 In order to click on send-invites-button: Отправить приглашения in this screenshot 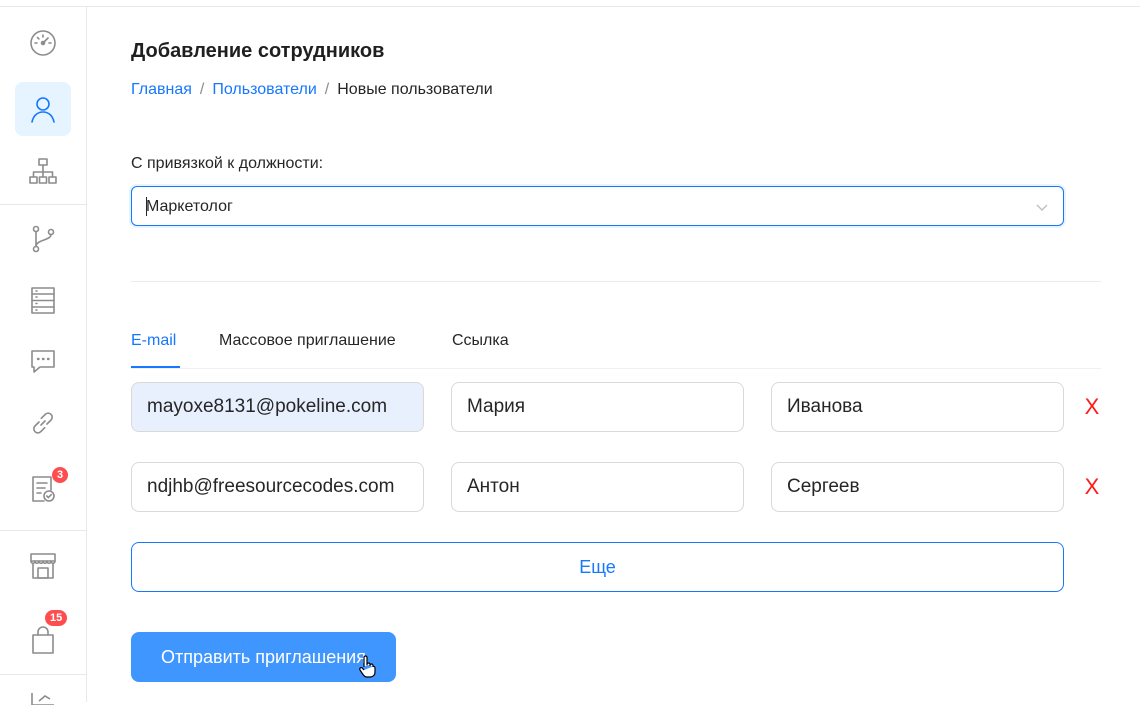, I will do `click(263, 657)`.